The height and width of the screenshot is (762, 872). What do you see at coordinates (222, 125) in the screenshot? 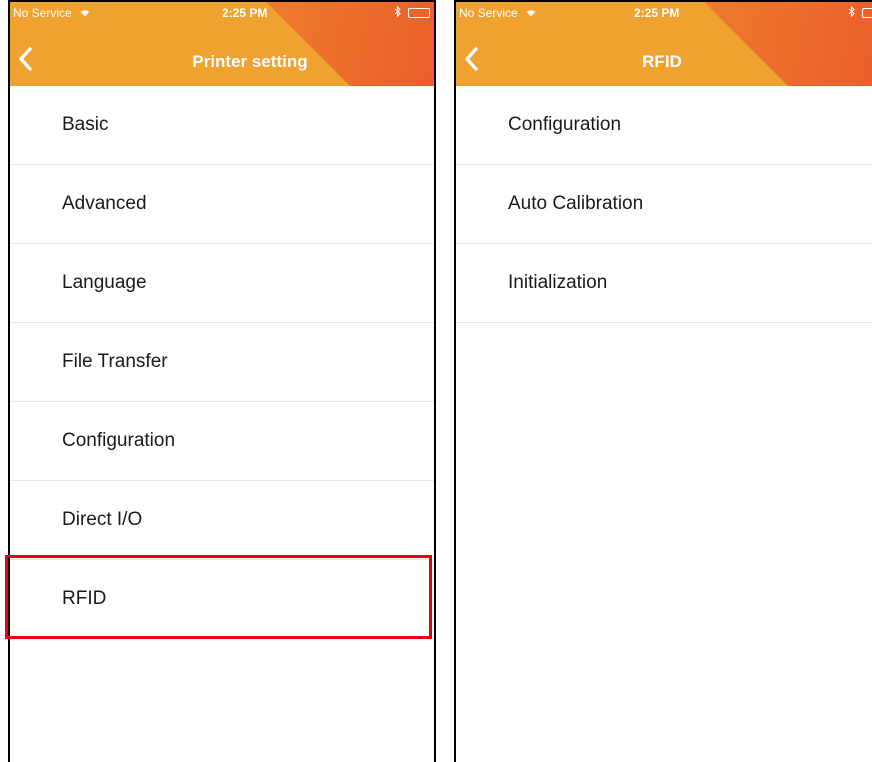
I see `menu-item-basic: Basic` at bounding box center [222, 125].